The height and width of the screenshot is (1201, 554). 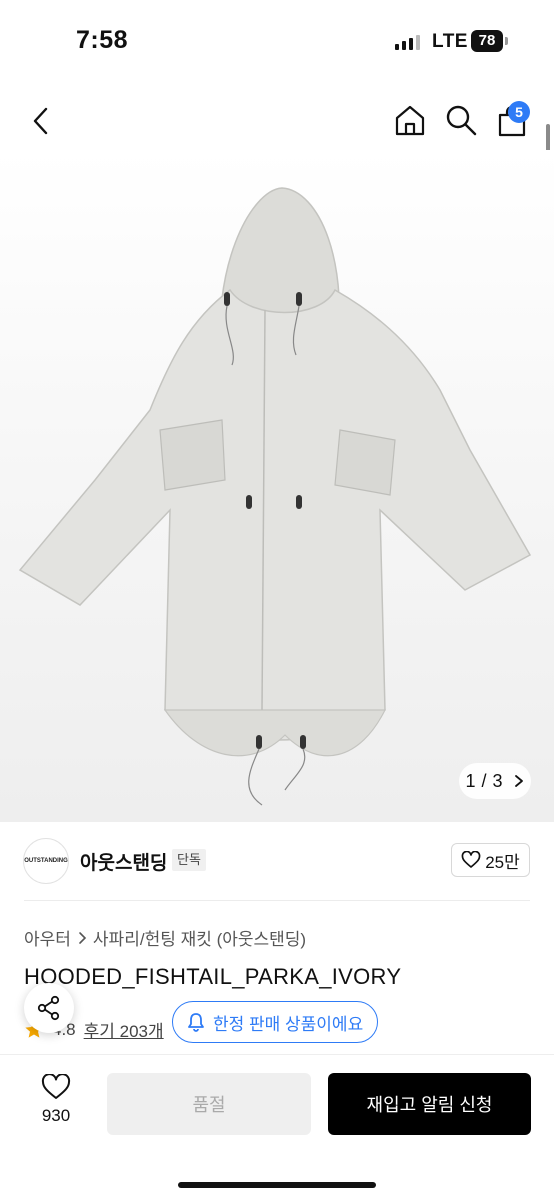 I want to click on status-time: 7:58, so click(x=102, y=40).